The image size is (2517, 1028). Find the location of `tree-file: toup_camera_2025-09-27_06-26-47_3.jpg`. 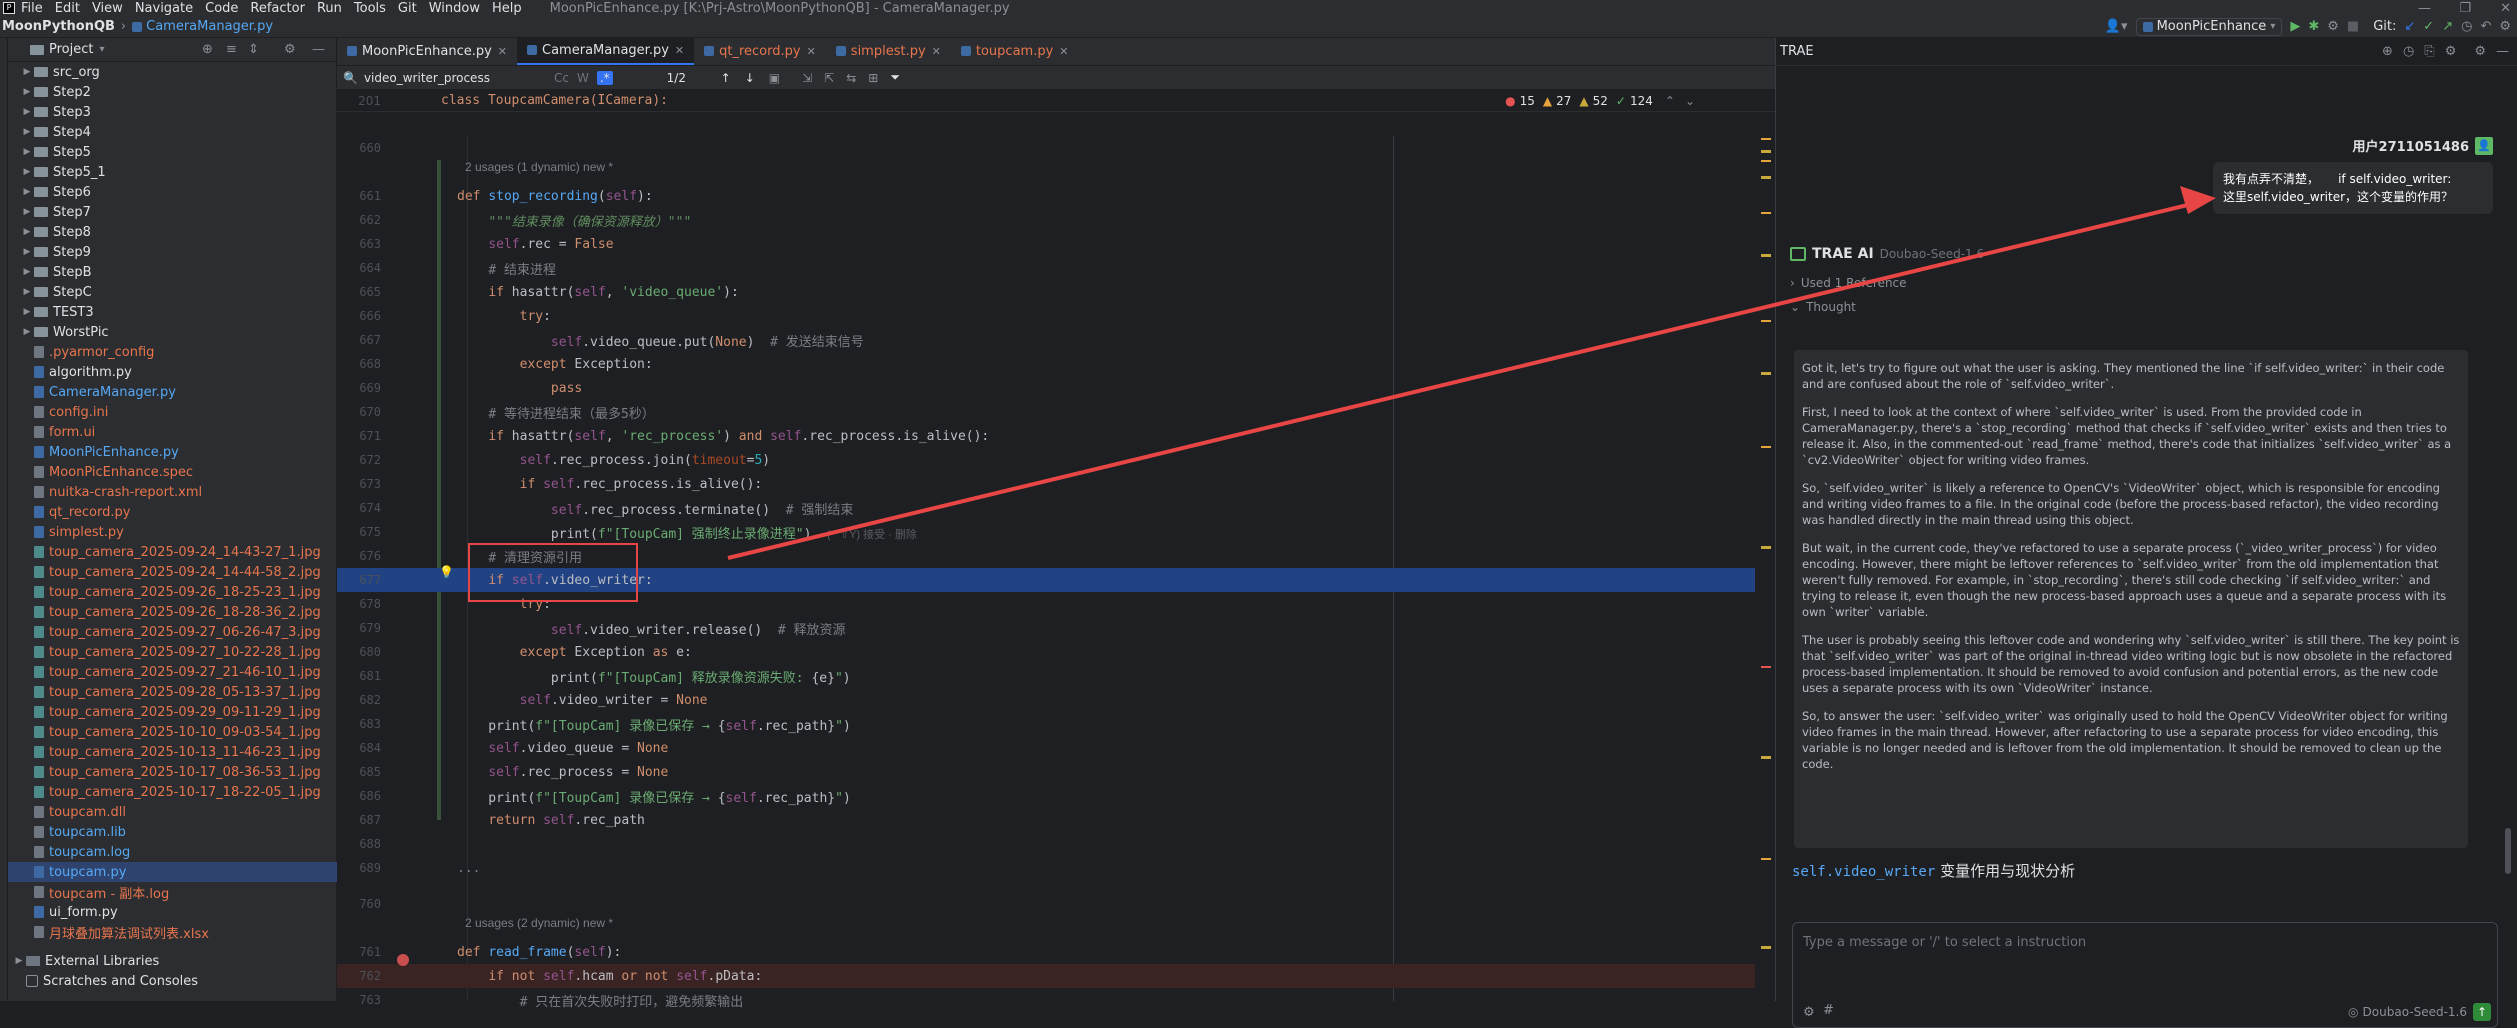

tree-file: toup_camera_2025-09-27_06-26-47_3.jpg is located at coordinates (172, 632).